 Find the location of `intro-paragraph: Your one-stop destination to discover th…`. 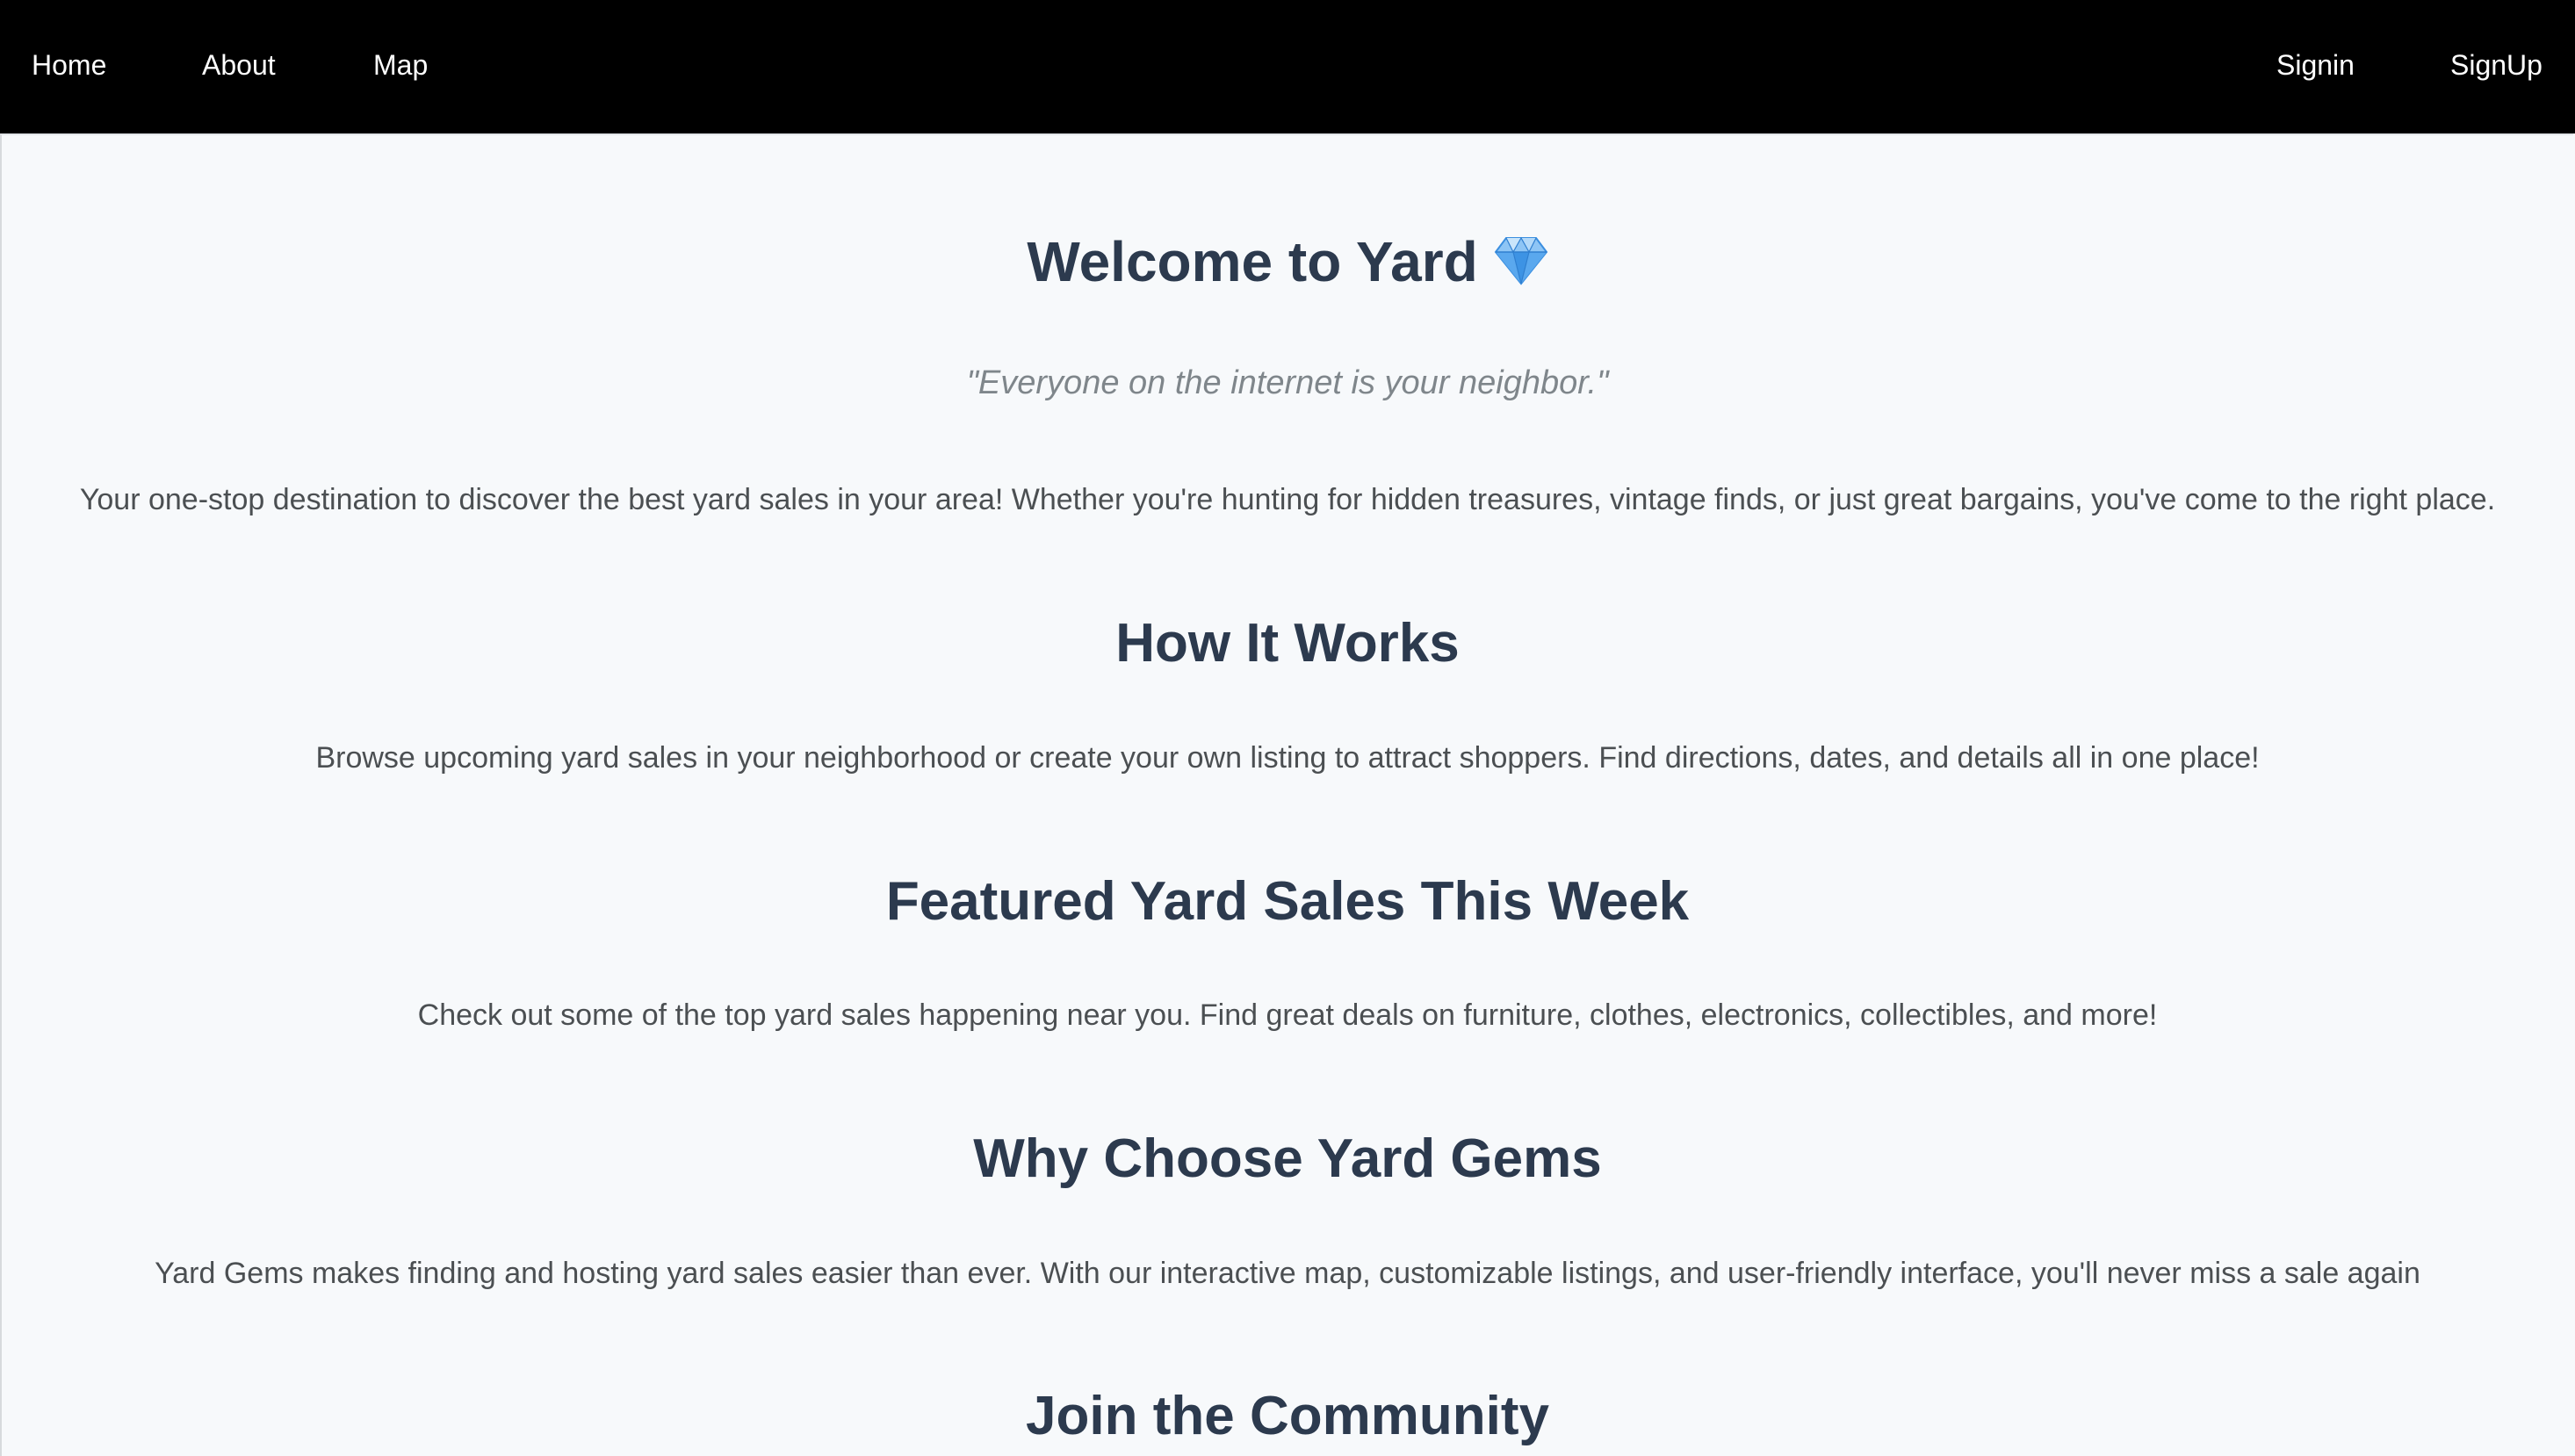

intro-paragraph: Your one-stop destination to discover th… is located at coordinates (1287, 499).